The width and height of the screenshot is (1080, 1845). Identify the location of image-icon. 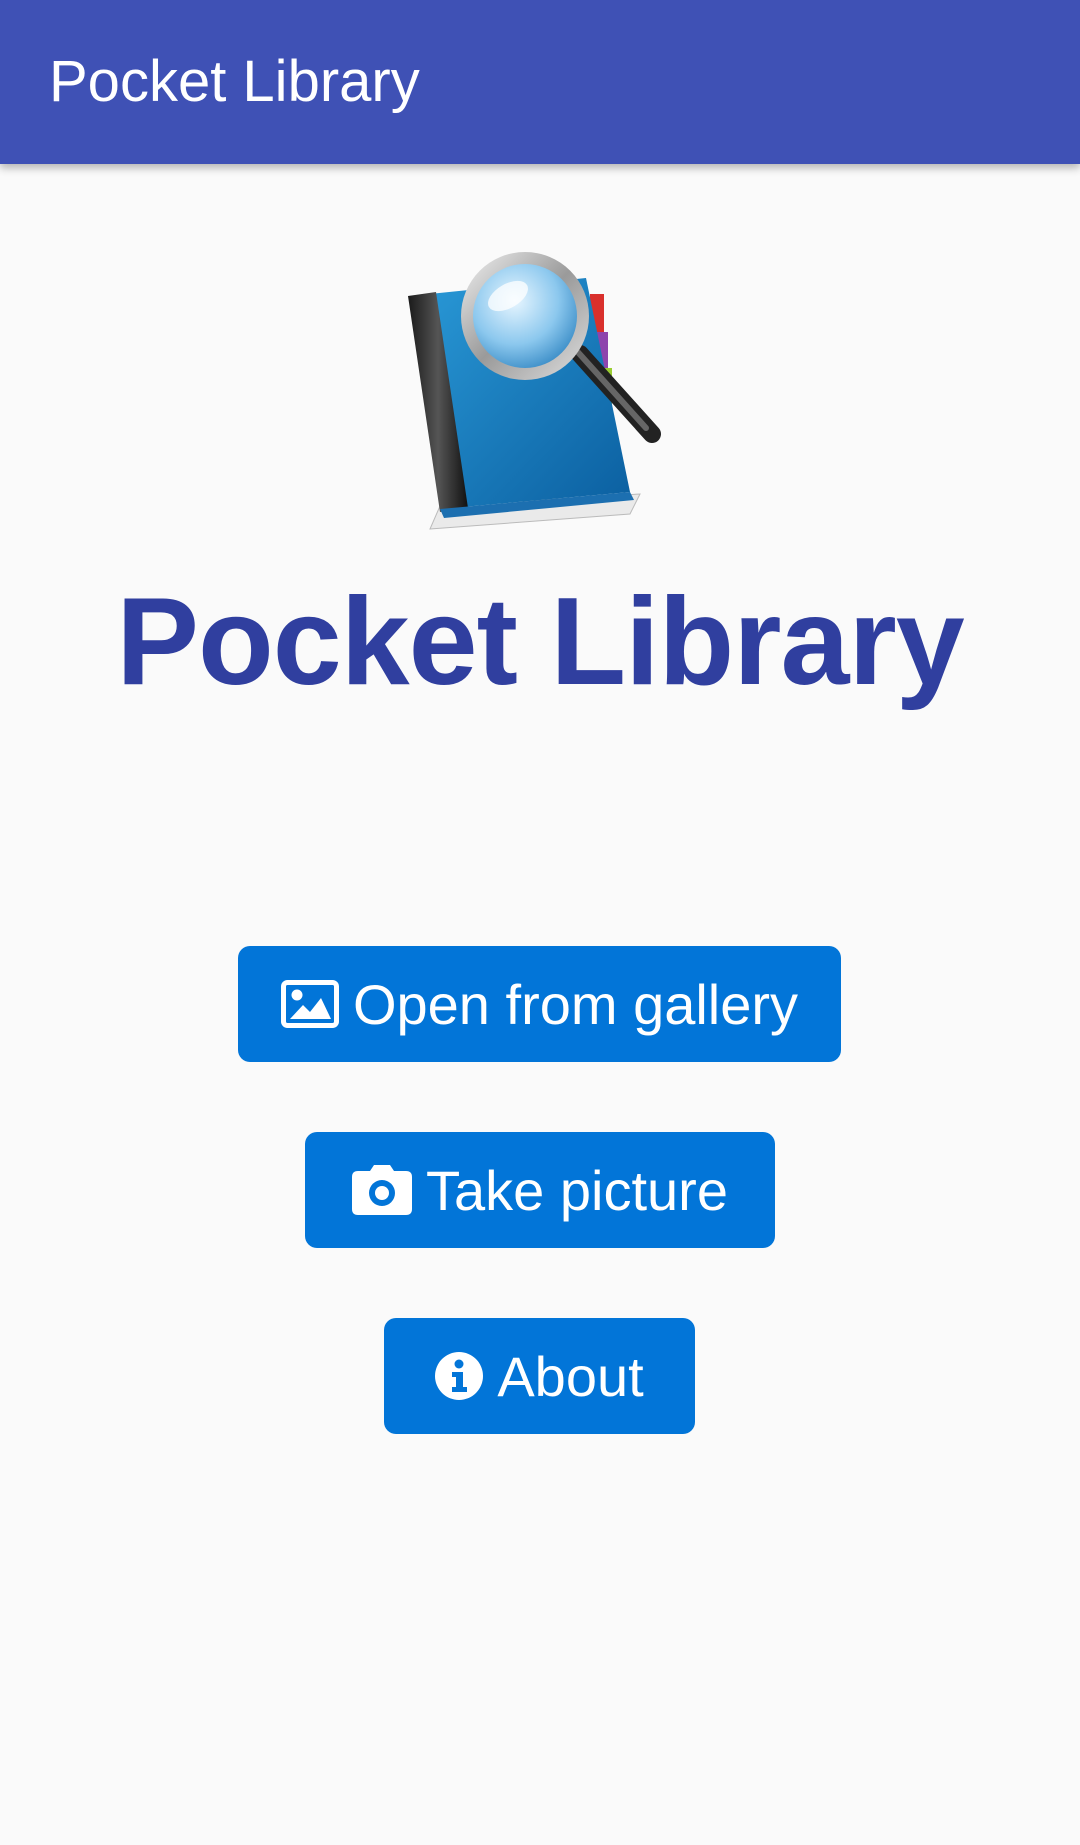
(309, 1004).